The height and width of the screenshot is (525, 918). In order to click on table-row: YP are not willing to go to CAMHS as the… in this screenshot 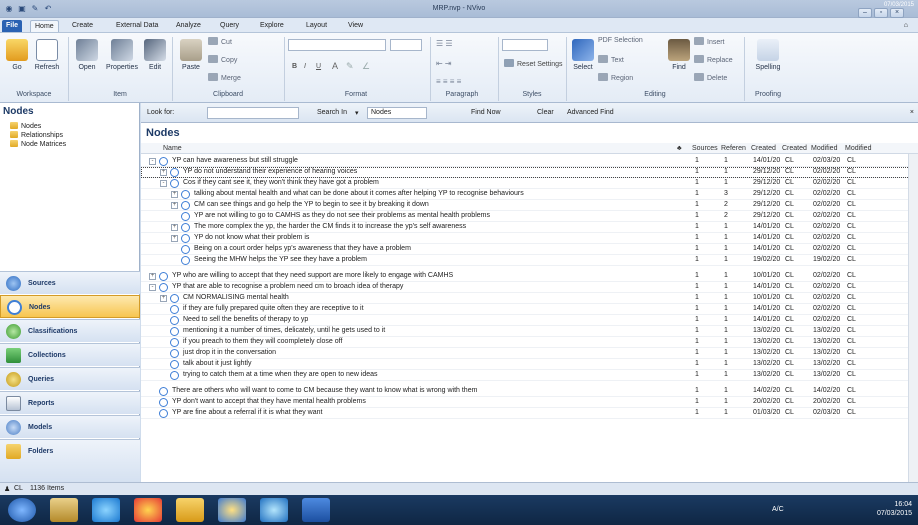, I will do `click(529, 216)`.